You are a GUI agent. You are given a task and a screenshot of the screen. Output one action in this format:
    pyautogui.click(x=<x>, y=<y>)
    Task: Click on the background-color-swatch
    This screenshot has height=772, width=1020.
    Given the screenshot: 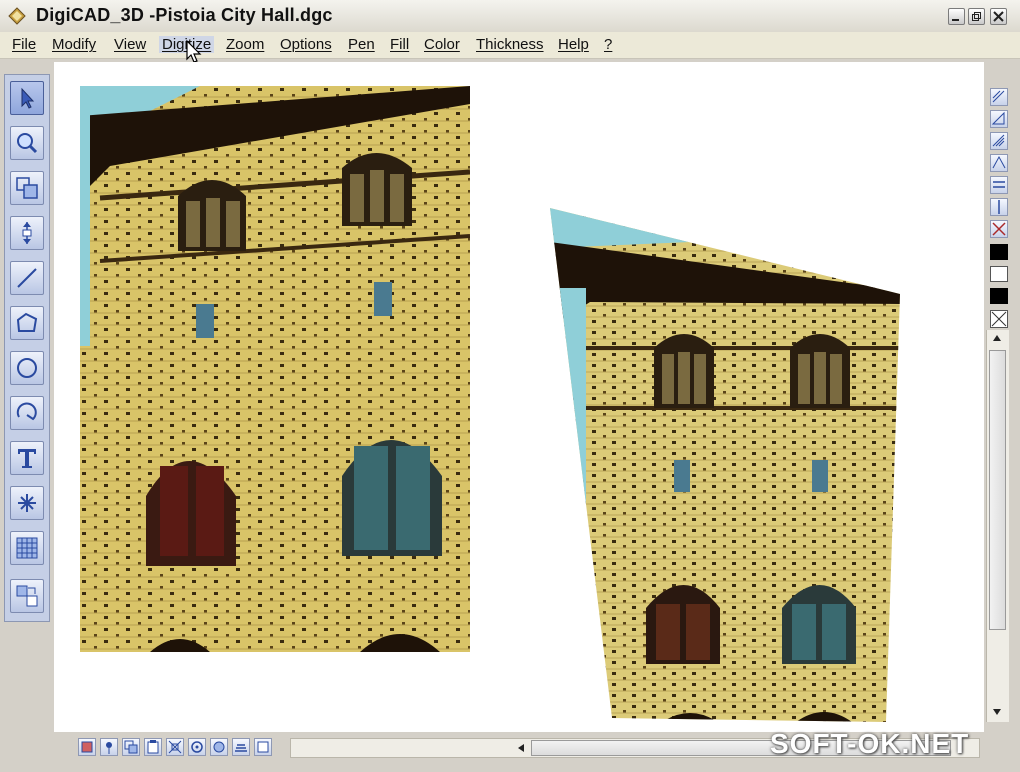 What is the action you would take?
    pyautogui.click(x=999, y=296)
    